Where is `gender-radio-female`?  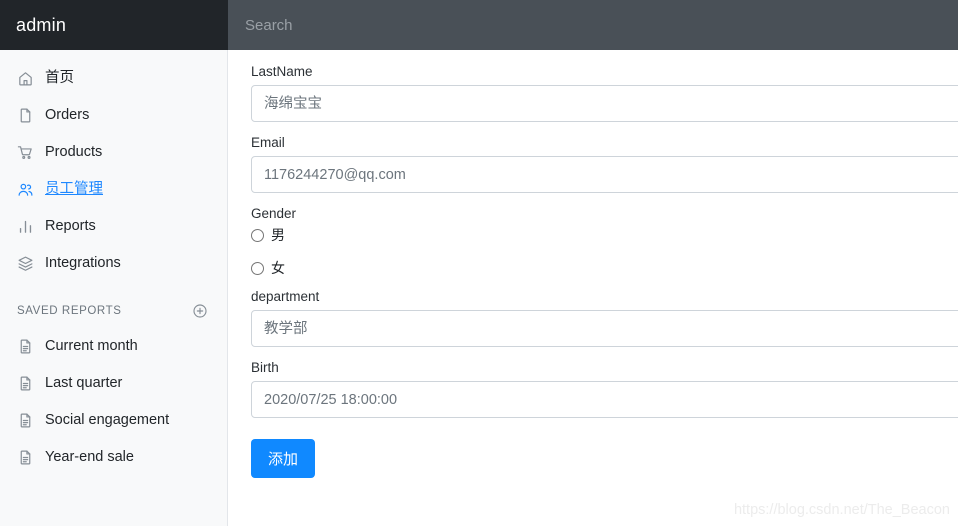 gender-radio-female is located at coordinates (257, 268).